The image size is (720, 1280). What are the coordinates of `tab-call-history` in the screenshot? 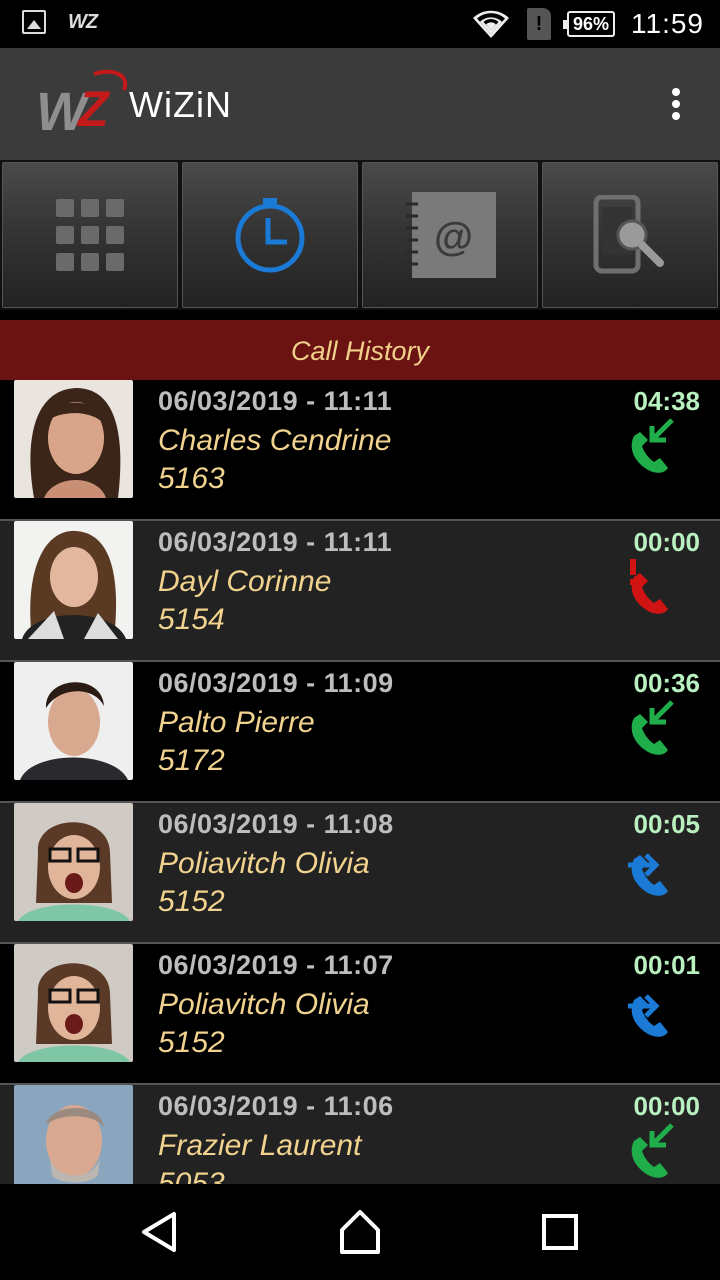 It's located at (270, 235).